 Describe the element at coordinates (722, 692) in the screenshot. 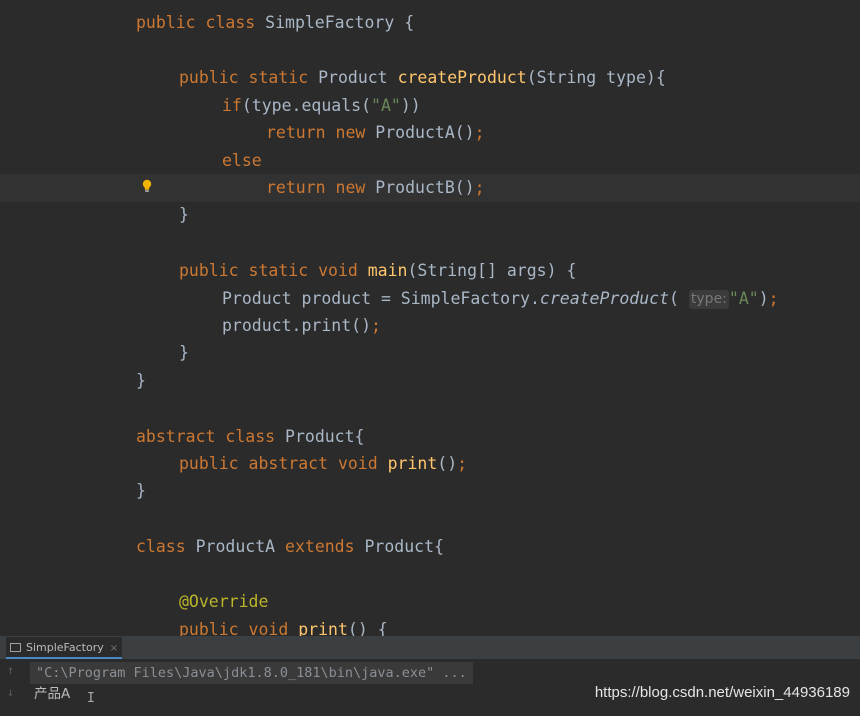

I see `watermark: https://blog.csdn.net/weixin_44936189` at that location.